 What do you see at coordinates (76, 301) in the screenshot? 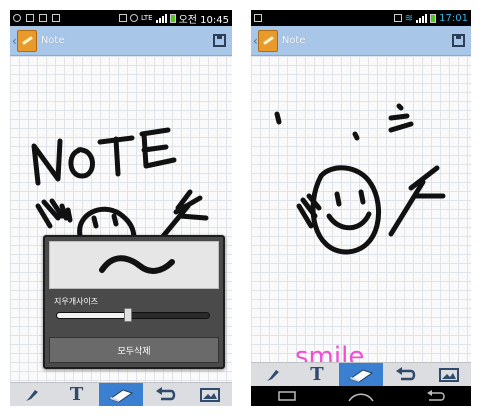
I see `eraser-size-label: 지우개사이즈` at bounding box center [76, 301].